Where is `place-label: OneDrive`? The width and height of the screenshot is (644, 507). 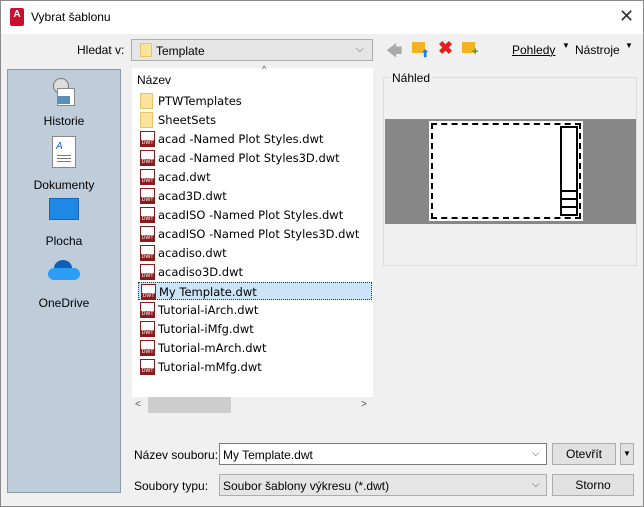 place-label: OneDrive is located at coordinates (64, 303).